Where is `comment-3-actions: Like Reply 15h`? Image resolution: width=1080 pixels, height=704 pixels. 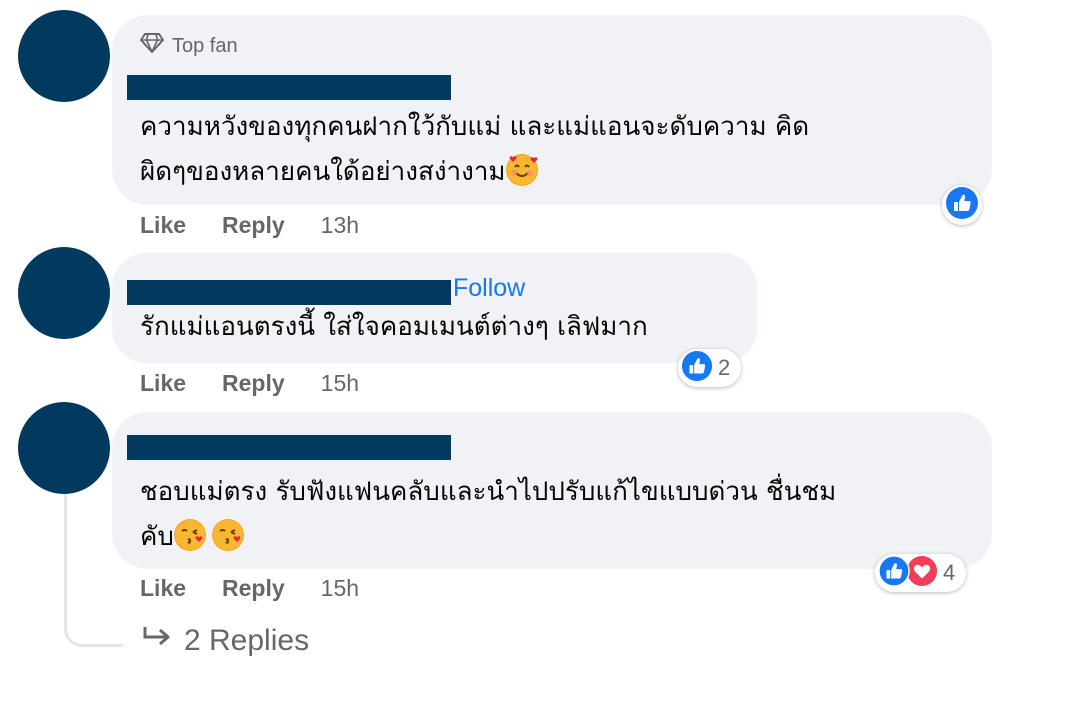 comment-3-actions: Like Reply 15h is located at coordinates (249, 588).